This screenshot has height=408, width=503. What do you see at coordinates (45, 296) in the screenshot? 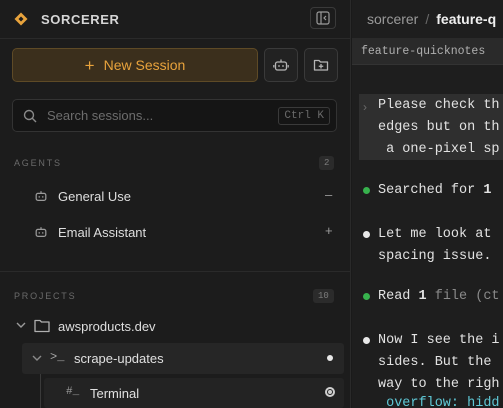
I see `projects-section-label: PROJECTS` at bounding box center [45, 296].